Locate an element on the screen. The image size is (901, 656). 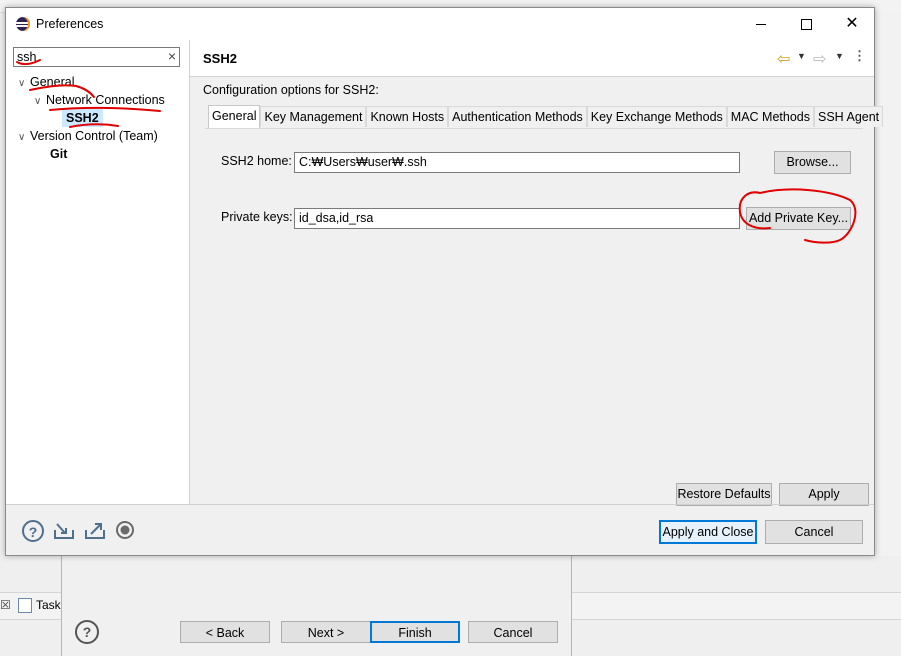
tab-mac-methods: MAC Methods is located at coordinates (770, 116).